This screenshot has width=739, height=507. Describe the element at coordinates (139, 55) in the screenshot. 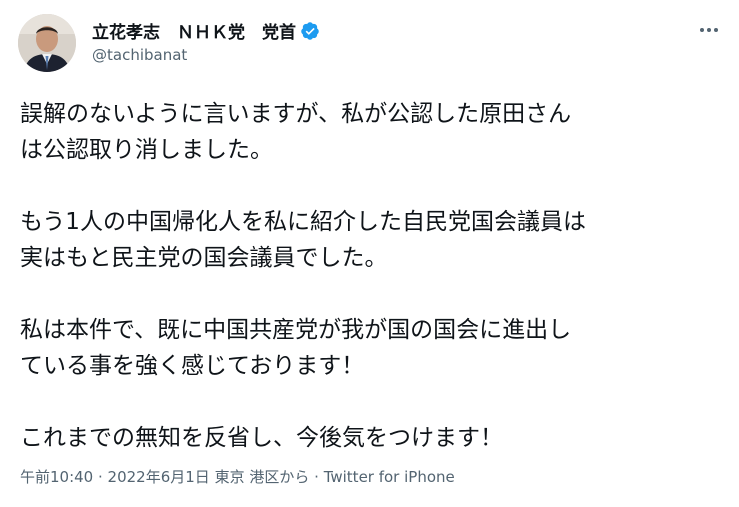

I see `author-handle: @tachibanat` at that location.